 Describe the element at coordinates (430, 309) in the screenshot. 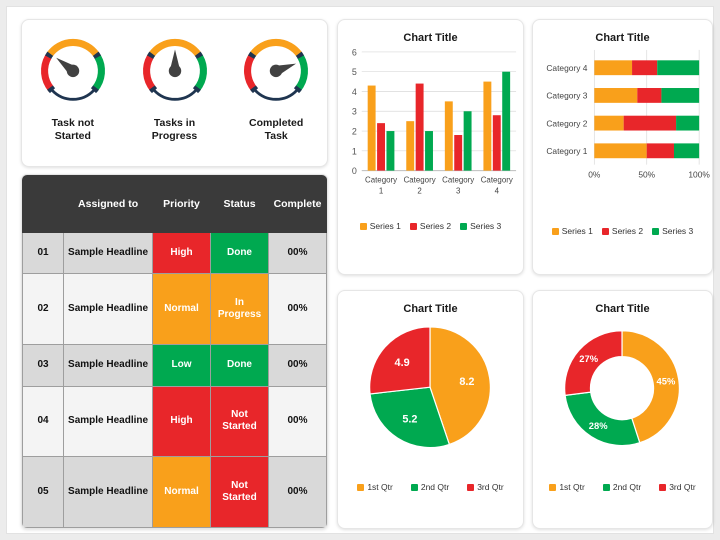

I see `pie-chart-title: Chart Title` at that location.